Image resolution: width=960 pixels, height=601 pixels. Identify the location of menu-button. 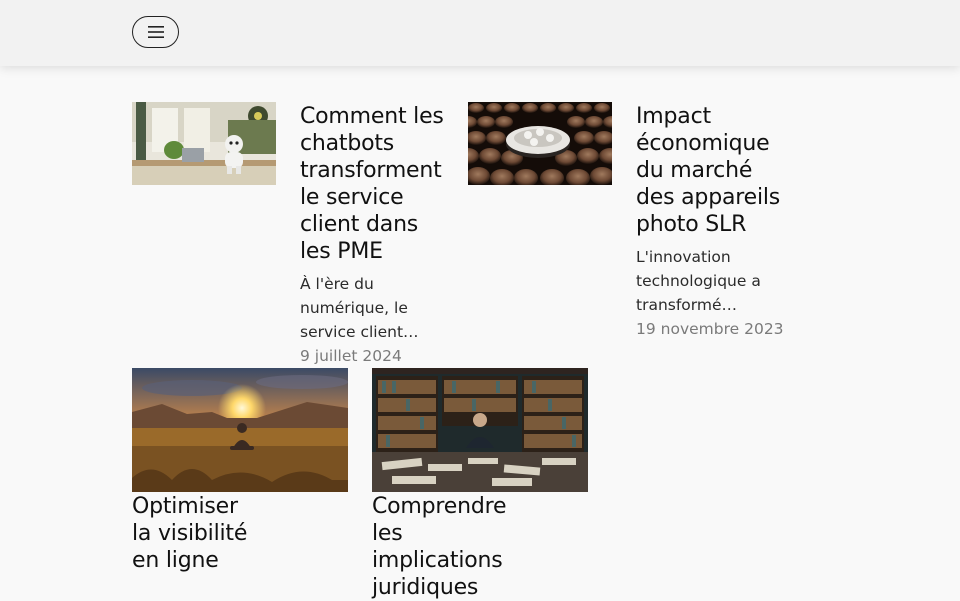
(155, 32).